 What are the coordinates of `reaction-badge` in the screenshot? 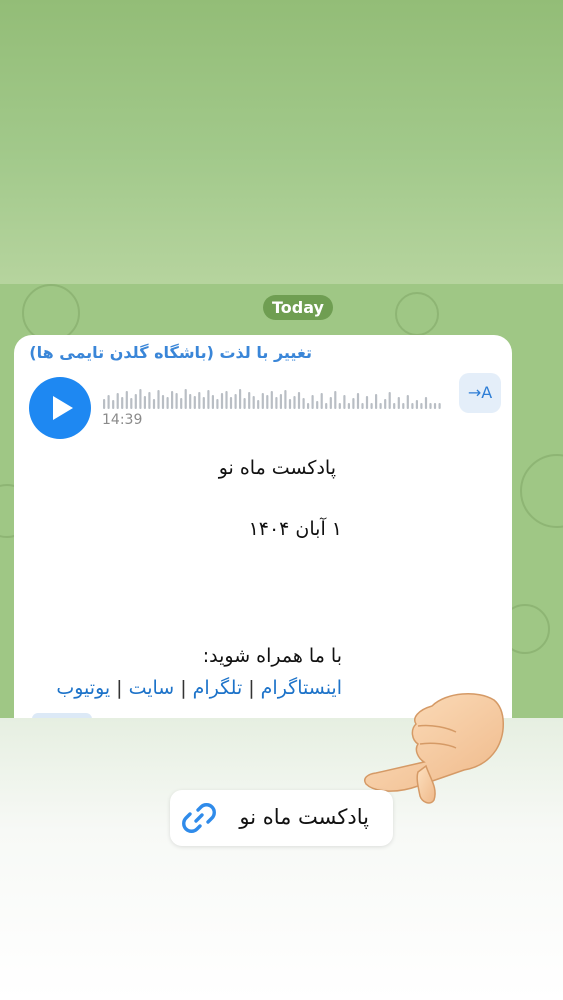 It's located at (62, 715).